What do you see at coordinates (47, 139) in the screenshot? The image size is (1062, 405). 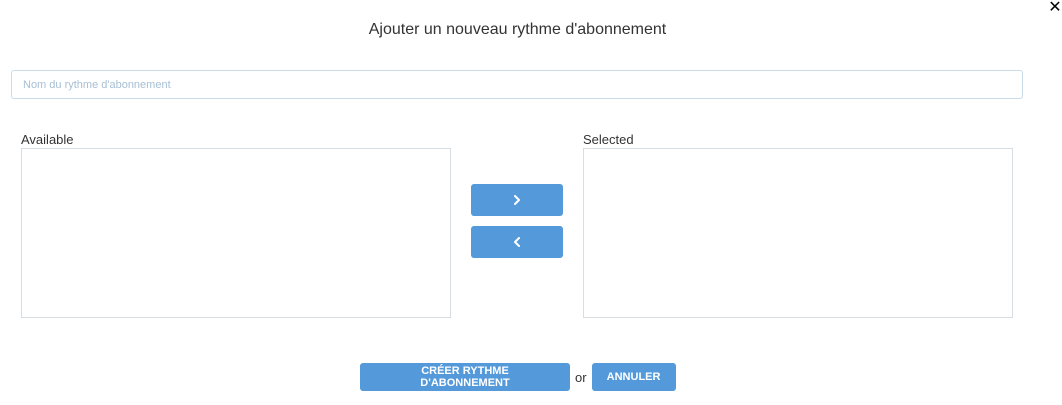 I see `available-label: Available` at bounding box center [47, 139].